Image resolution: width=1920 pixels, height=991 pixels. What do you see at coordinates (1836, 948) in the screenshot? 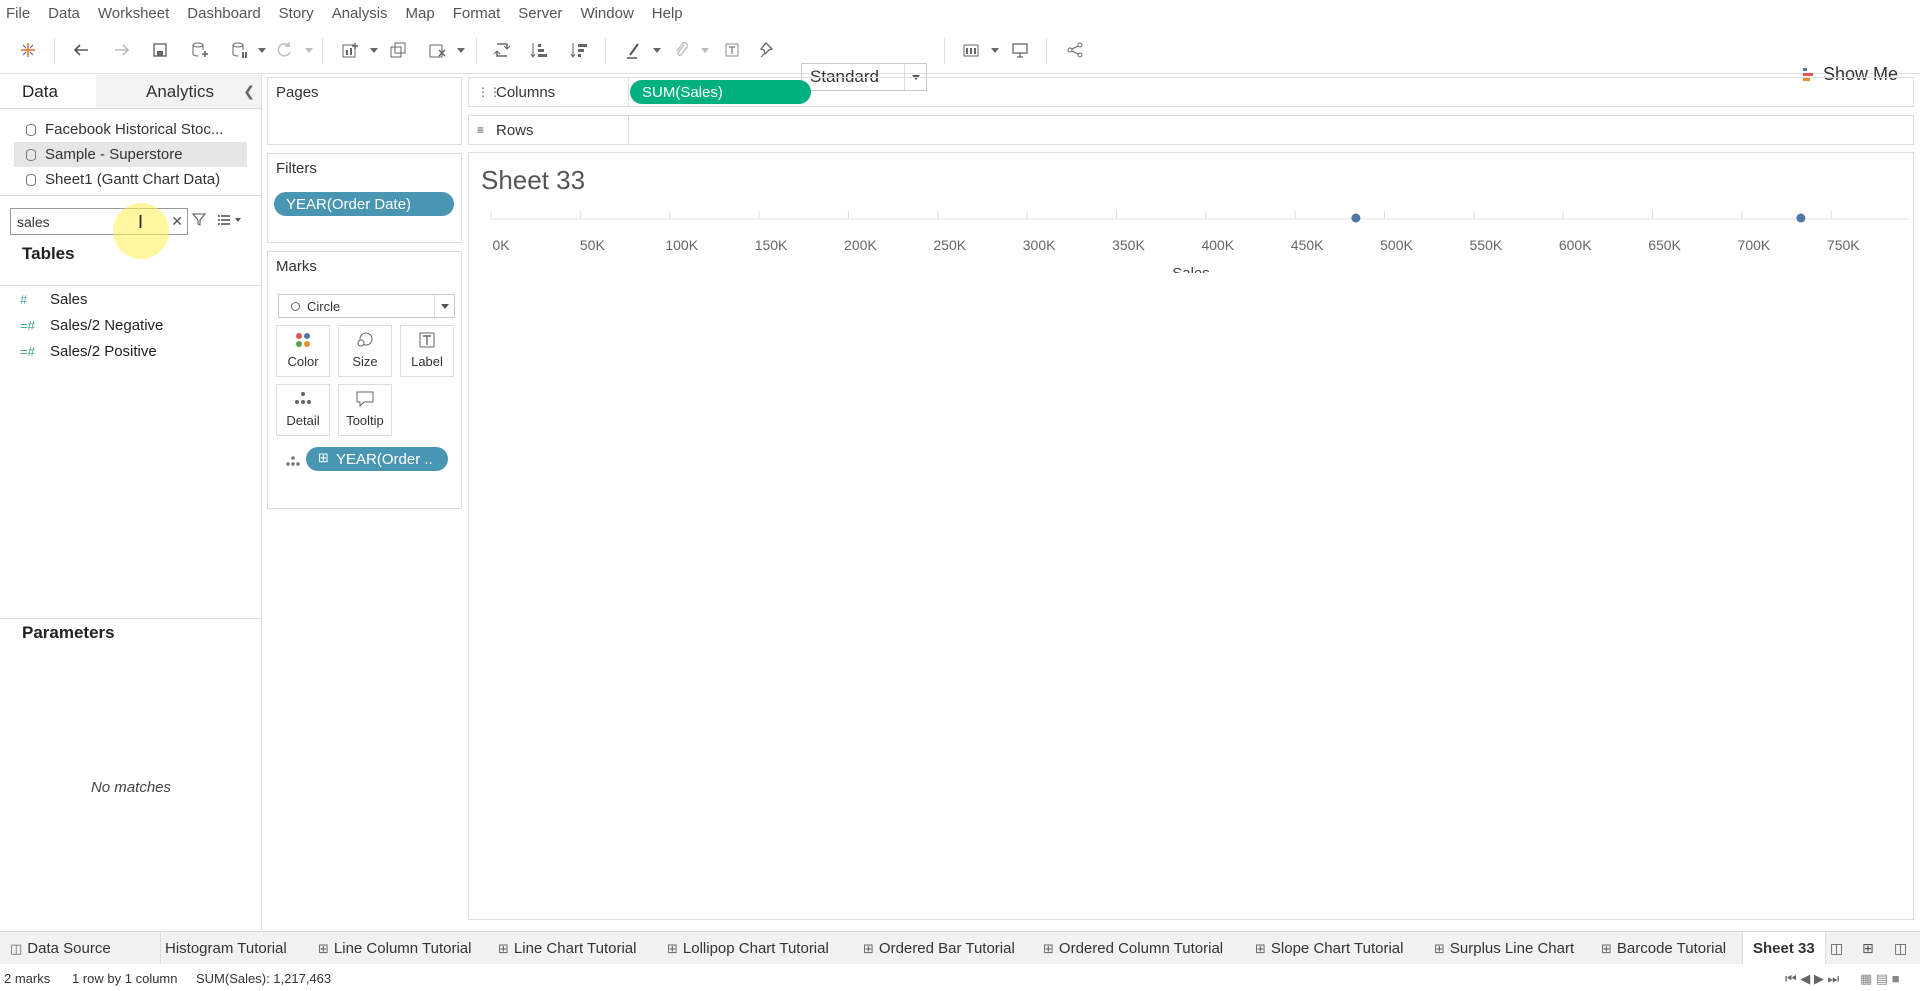
I see `new-worksheet-tab-icon: ◫` at bounding box center [1836, 948].